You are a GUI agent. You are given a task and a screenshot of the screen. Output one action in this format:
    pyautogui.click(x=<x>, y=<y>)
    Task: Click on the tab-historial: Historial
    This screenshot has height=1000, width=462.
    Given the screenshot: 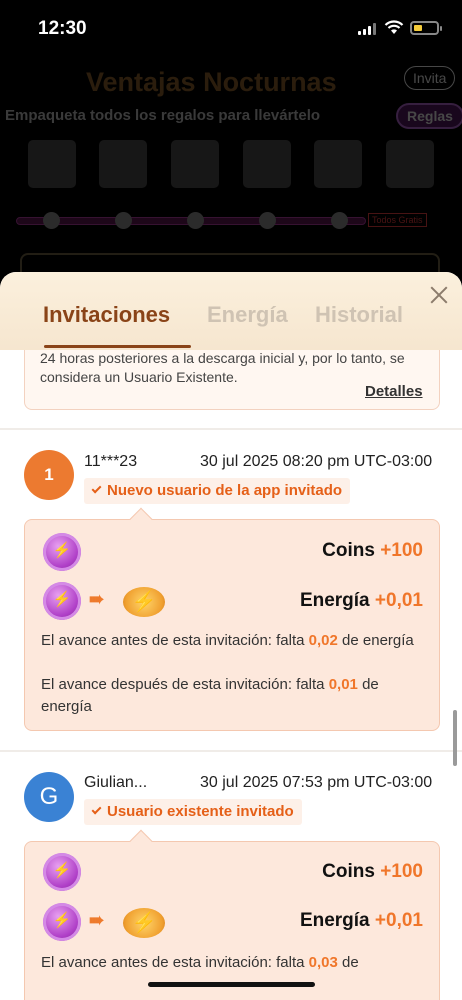 What is the action you would take?
    pyautogui.click(x=359, y=315)
    